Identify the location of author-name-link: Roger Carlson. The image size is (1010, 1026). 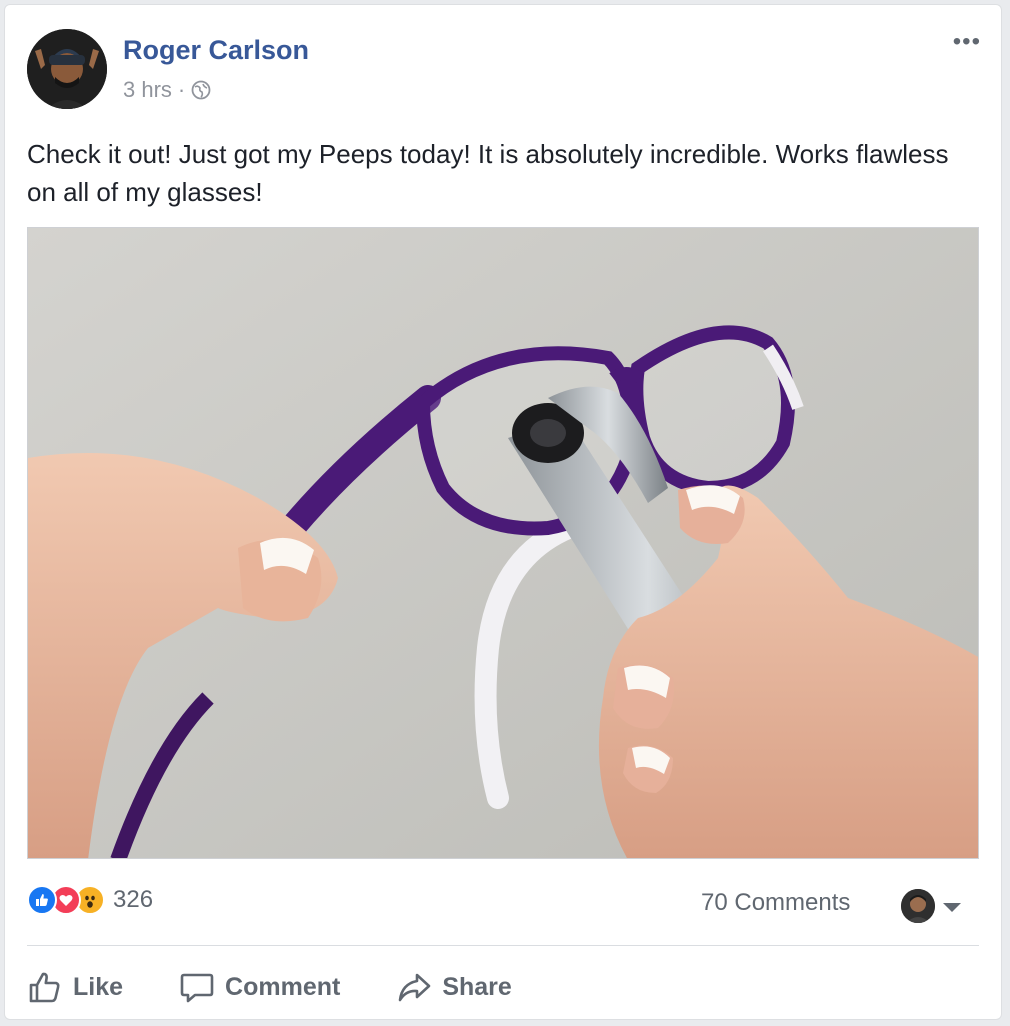
(216, 50).